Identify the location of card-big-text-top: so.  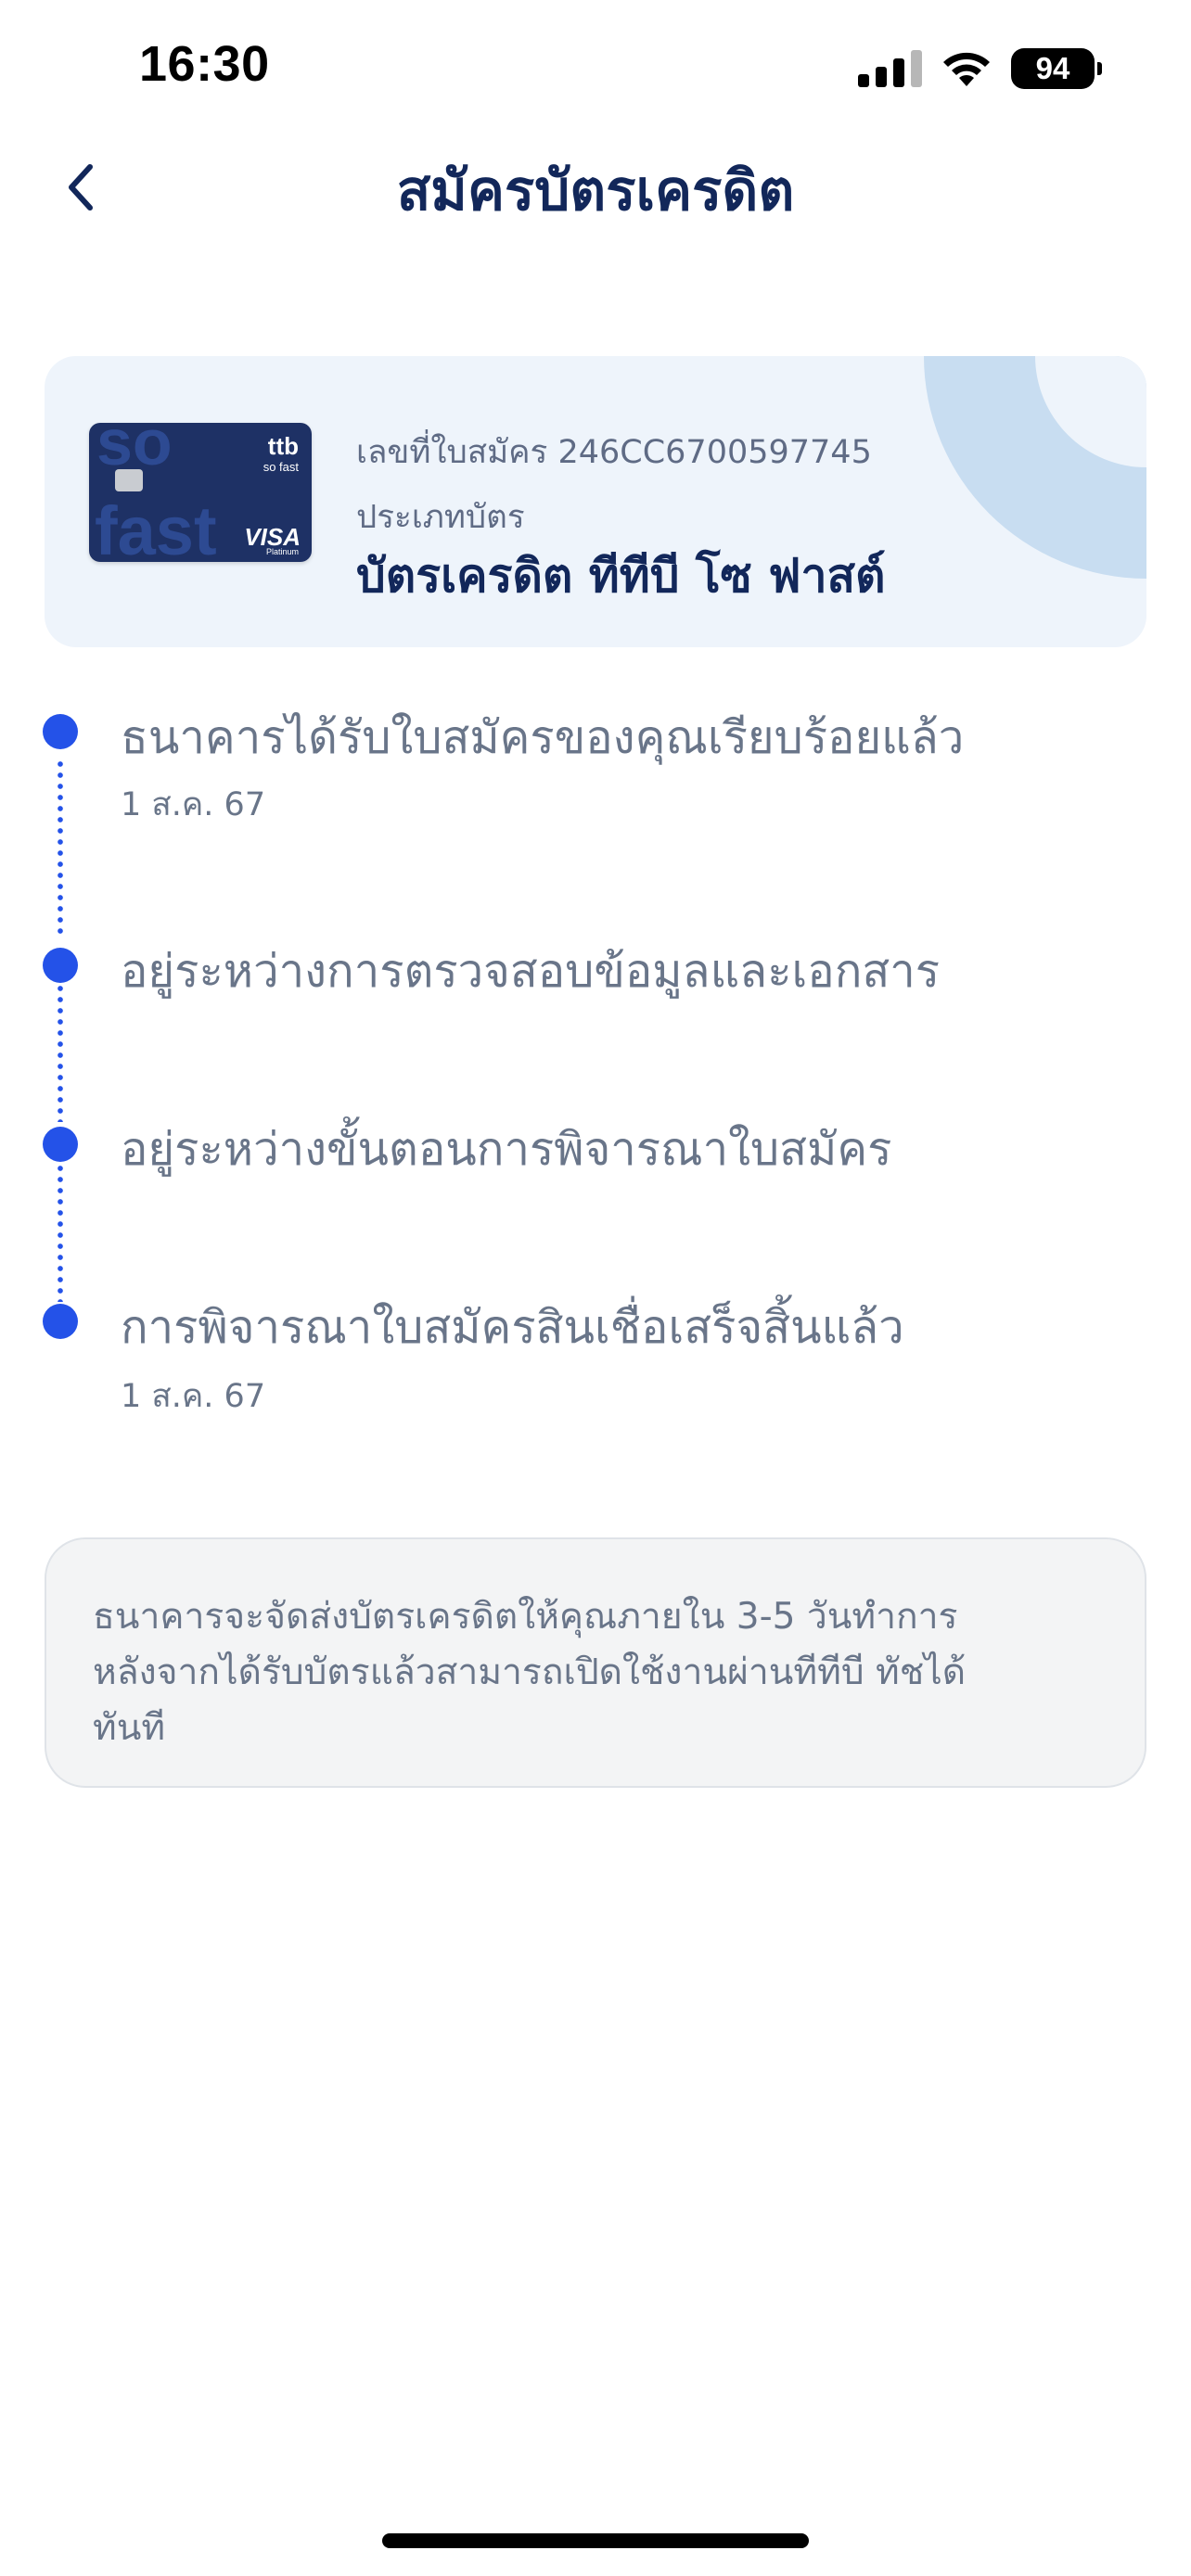
(134, 450).